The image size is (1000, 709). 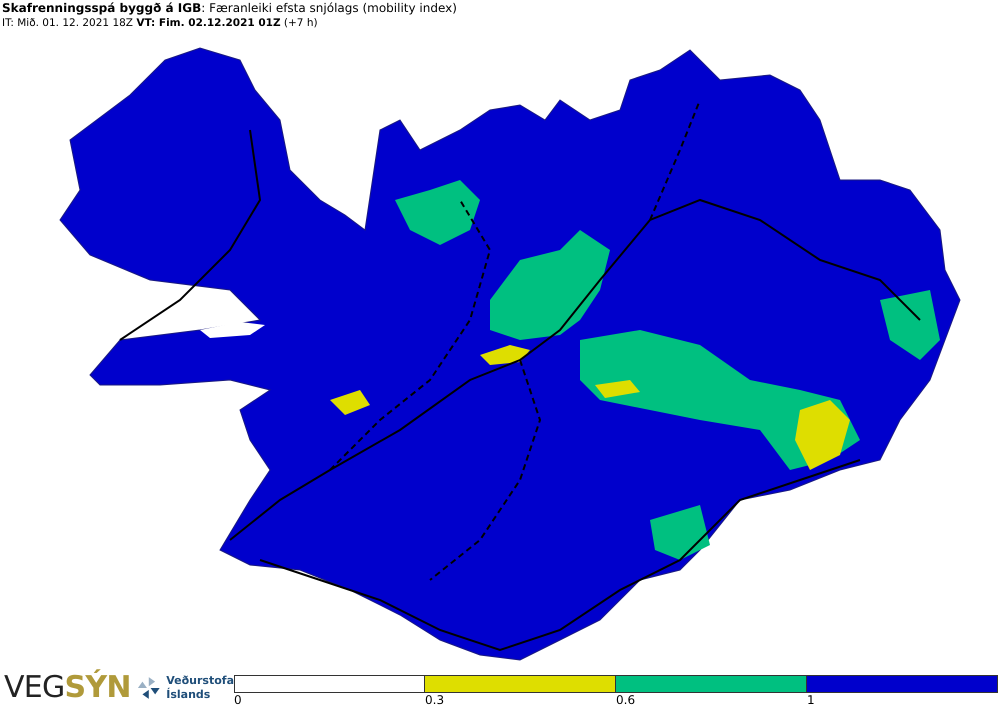 What do you see at coordinates (229, 8) in the screenshot?
I see `map-title: Skafrenningsspá byggð á IGB: Færanleiki efsta snjólags (mobility index)` at bounding box center [229, 8].